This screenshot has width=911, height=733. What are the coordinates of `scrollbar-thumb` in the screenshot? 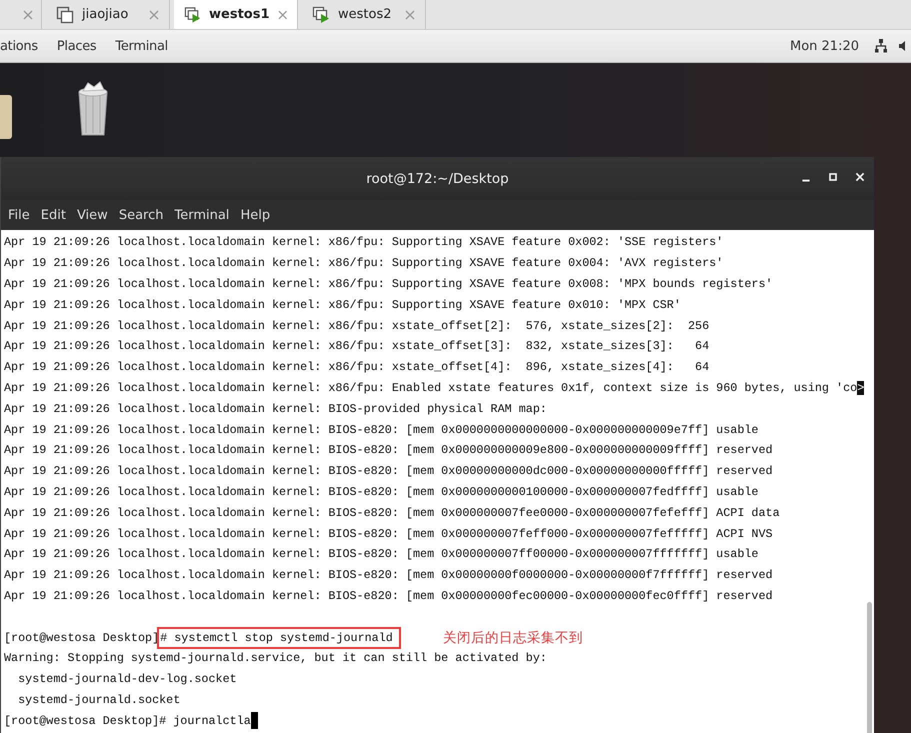 It's located at (869, 667).